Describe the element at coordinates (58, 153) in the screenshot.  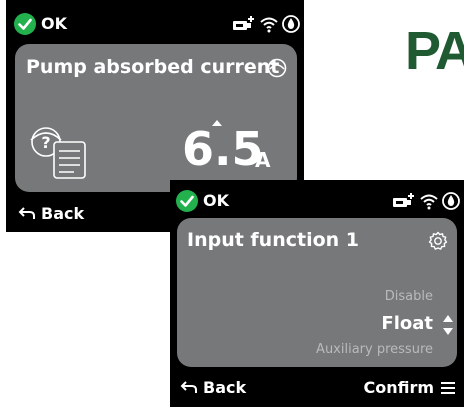
I see `question-document-icon: ?` at that location.